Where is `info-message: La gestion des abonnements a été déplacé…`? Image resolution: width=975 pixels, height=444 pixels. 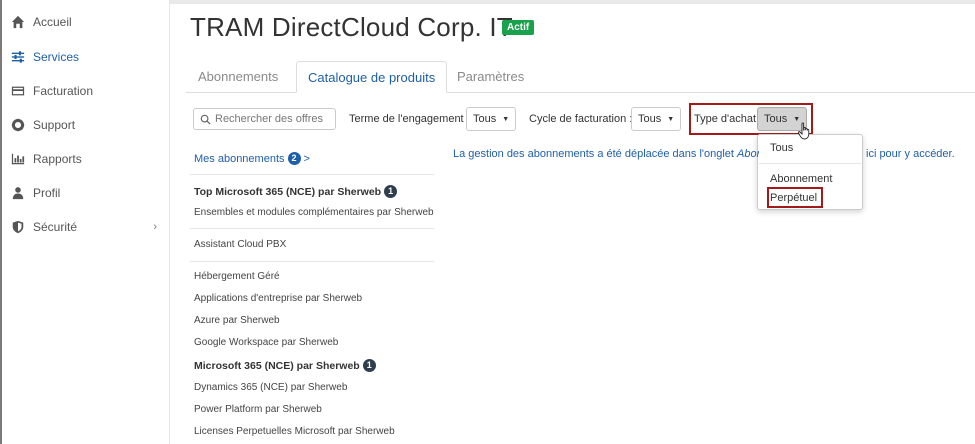
info-message: La gestion des abonnements a été déplacé… is located at coordinates (606, 154).